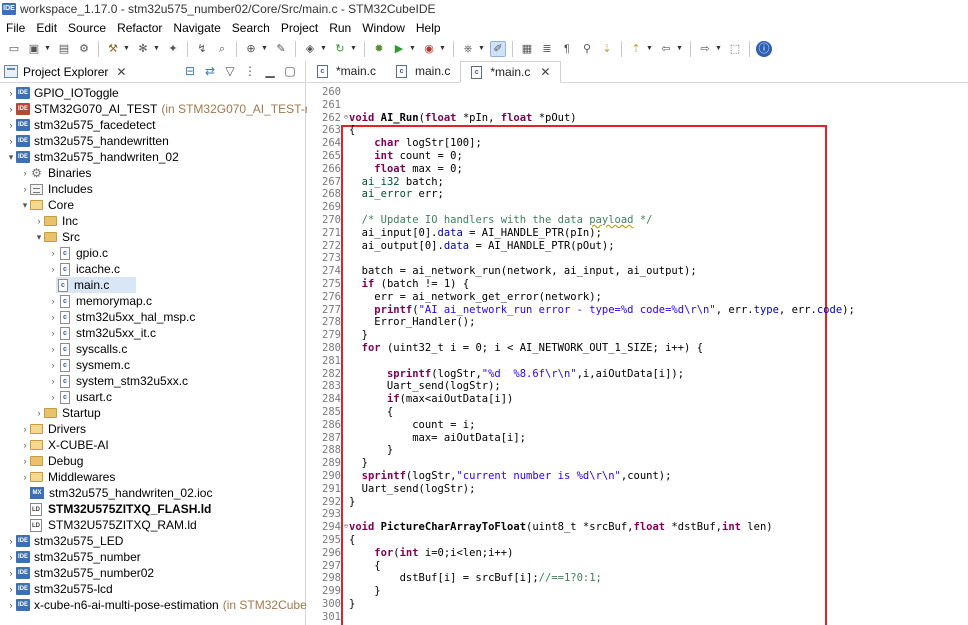 Image resolution: width=968 pixels, height=625 pixels. Describe the element at coordinates (511, 72) in the screenshot. I see `editor-tab-main-c: c *main.c ✕` at that location.